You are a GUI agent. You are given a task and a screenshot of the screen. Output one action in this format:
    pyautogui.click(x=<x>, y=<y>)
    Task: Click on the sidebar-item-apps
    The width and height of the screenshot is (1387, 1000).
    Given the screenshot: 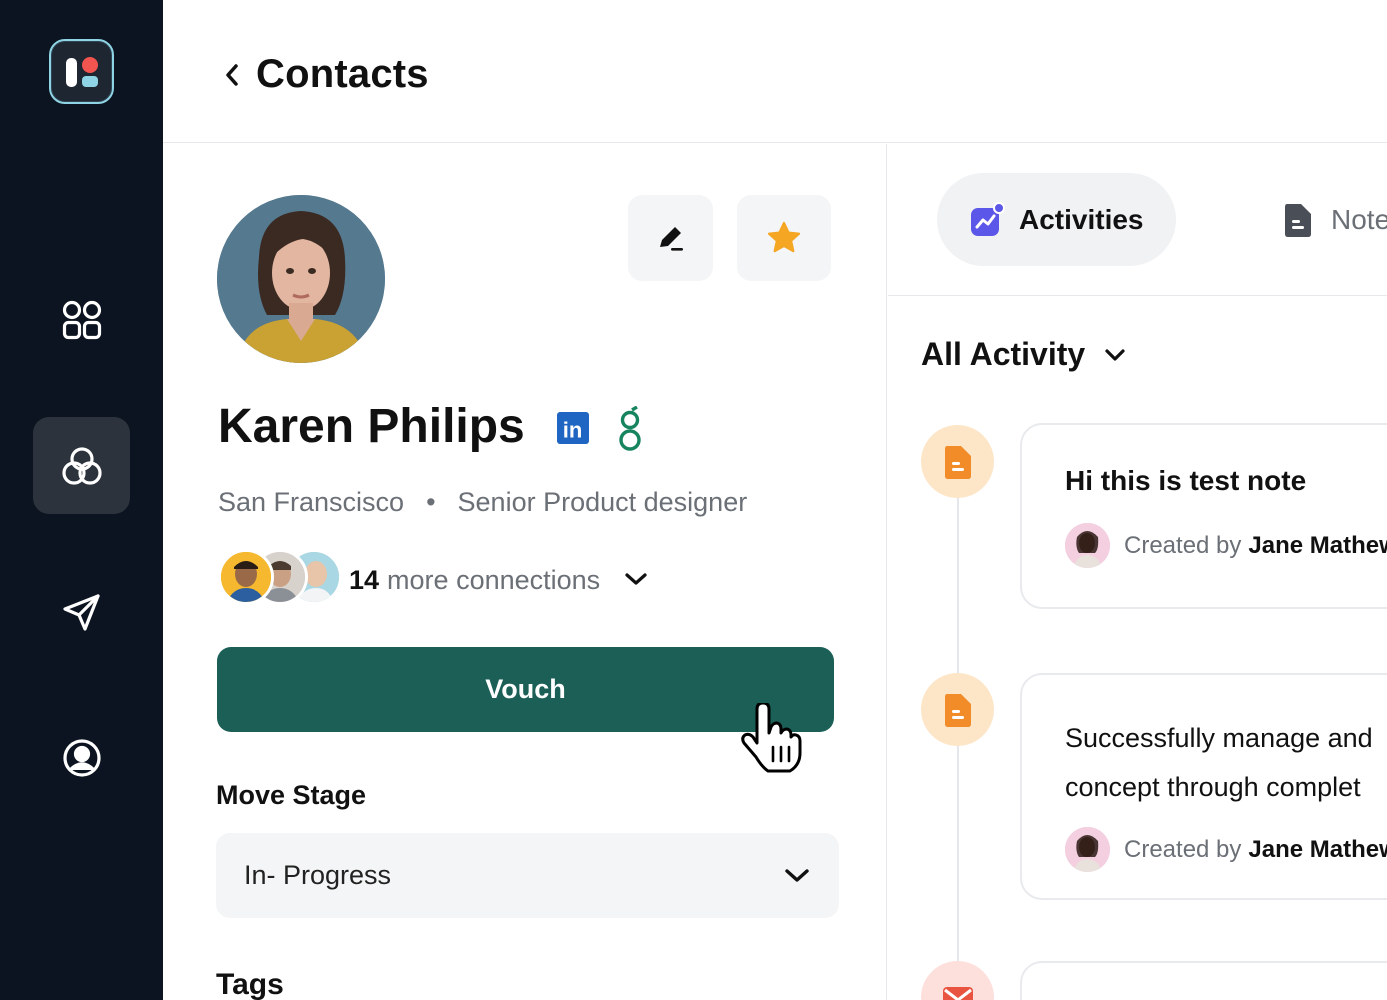 What is the action you would take?
    pyautogui.click(x=81, y=319)
    